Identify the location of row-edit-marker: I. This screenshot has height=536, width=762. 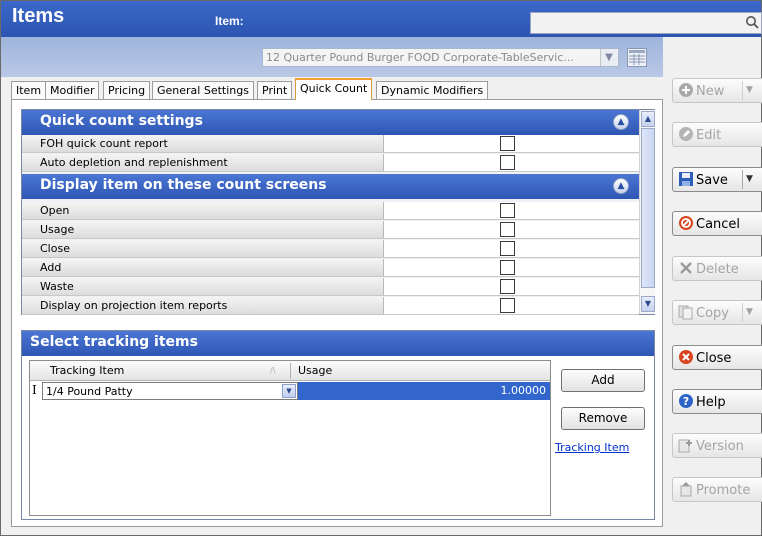
(34, 390).